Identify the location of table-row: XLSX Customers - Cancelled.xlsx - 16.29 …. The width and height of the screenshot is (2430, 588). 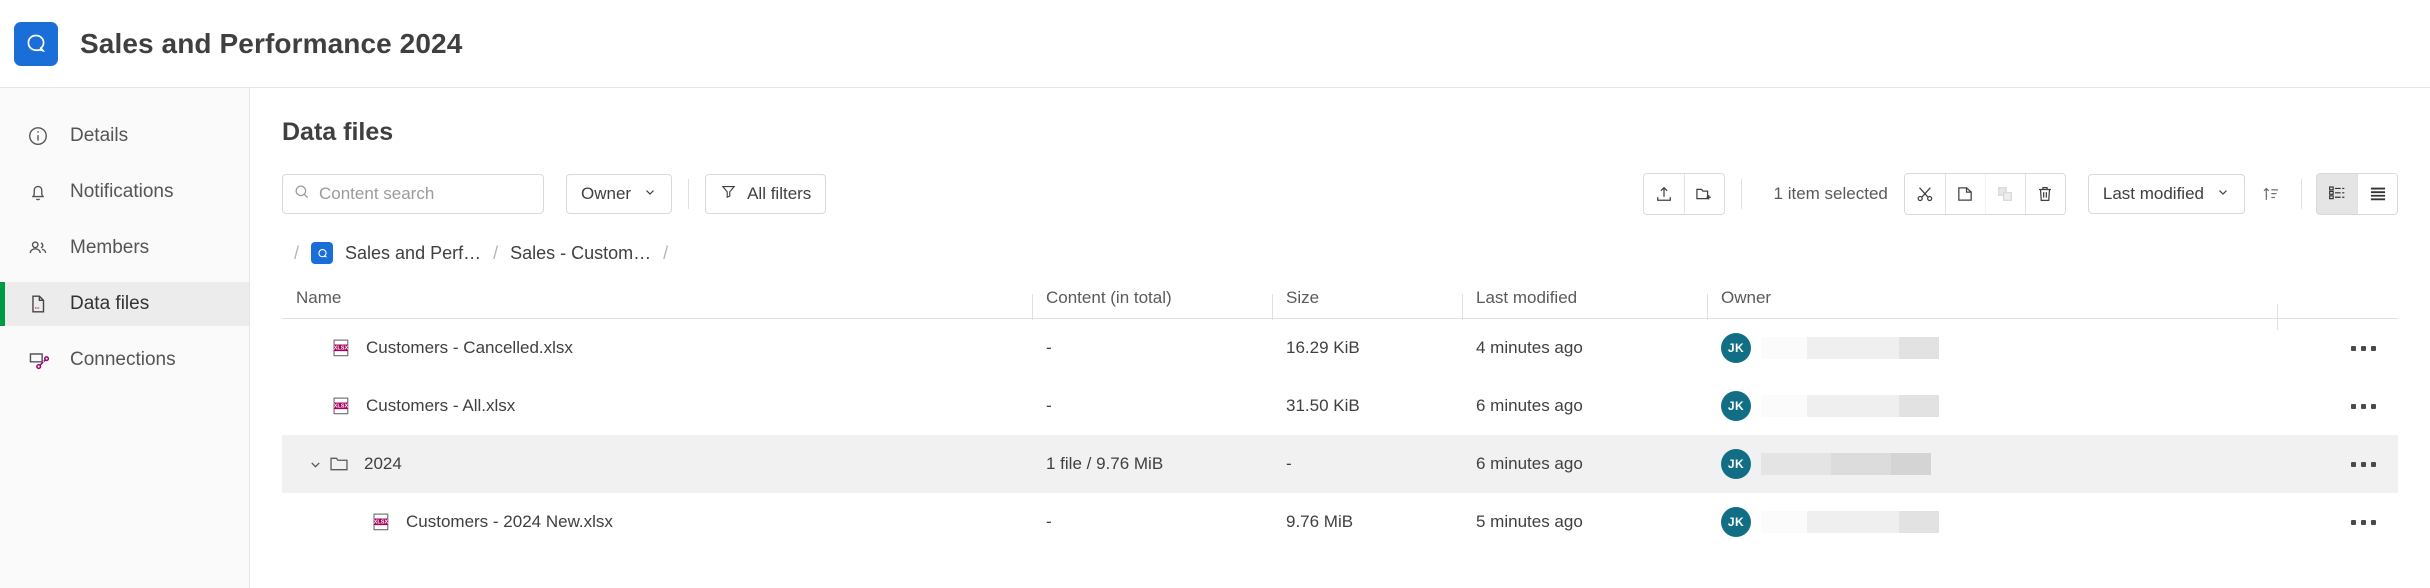
(1340, 348).